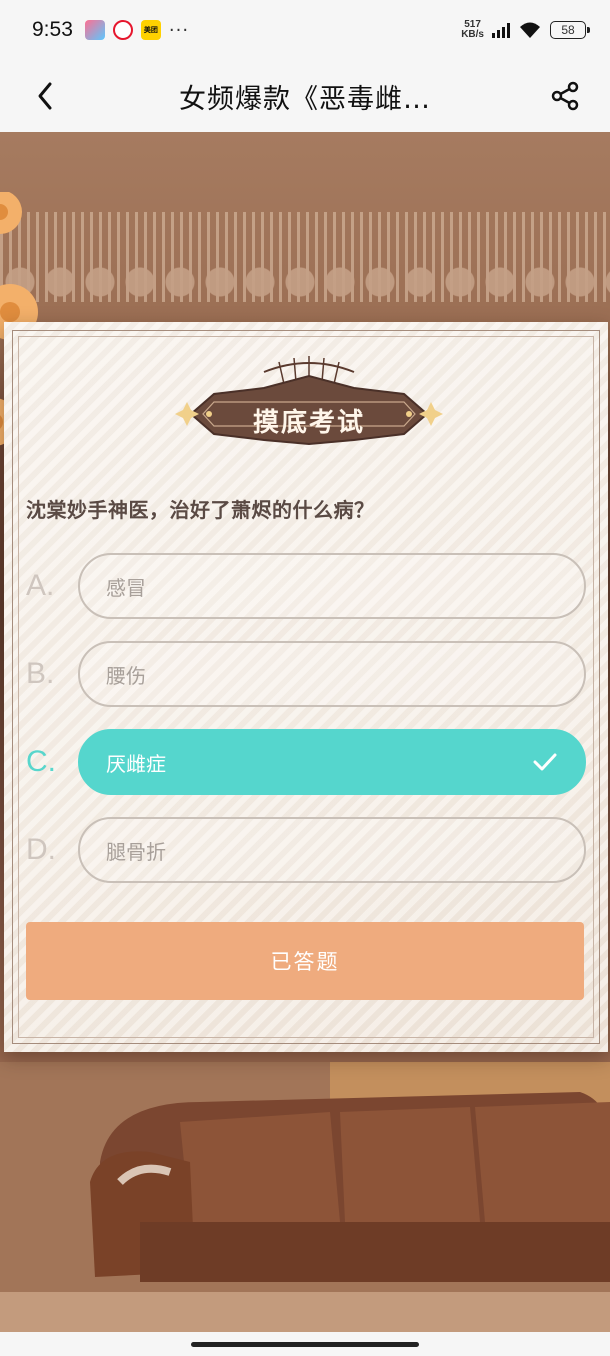 The height and width of the screenshot is (1356, 610). Describe the element at coordinates (126, 675) in the screenshot. I see `option-label: 腰伤` at that location.